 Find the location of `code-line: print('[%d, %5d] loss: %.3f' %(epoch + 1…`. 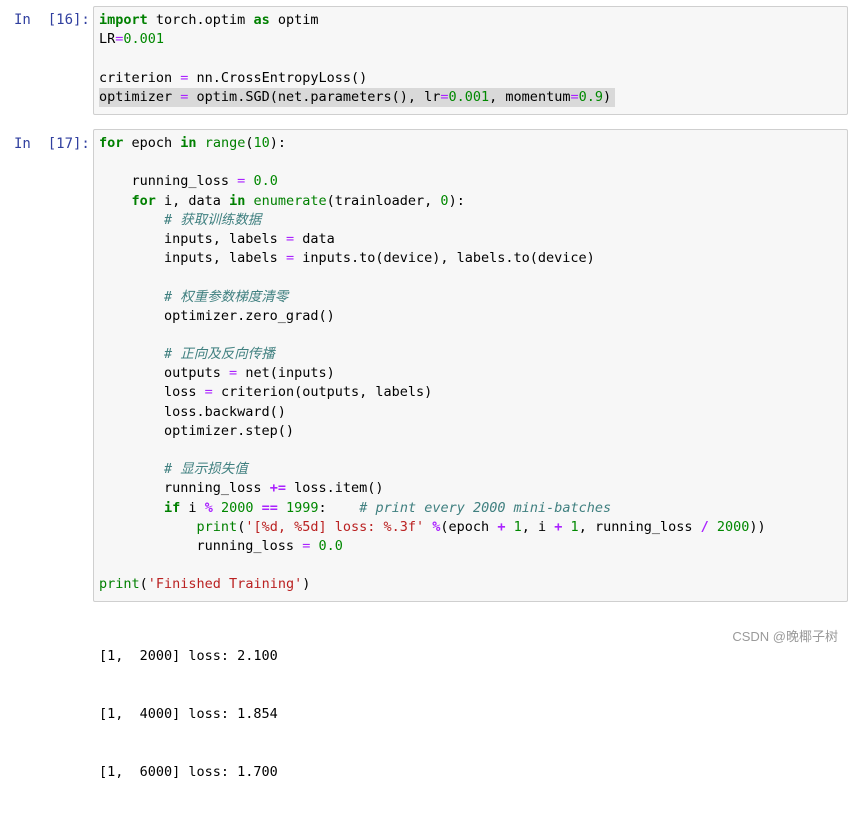

code-line: print('[%d, %5d] loss: %.3f' %(epoch + 1… is located at coordinates (481, 526).